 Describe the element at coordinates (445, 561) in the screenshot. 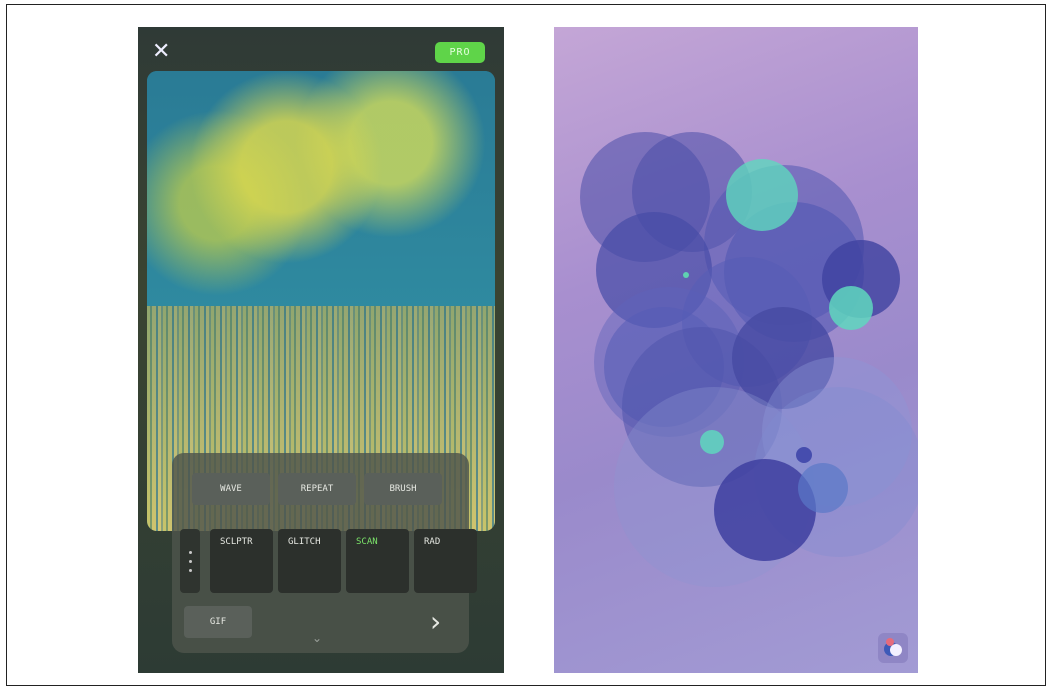

I see `mode-rad: RAD` at that location.